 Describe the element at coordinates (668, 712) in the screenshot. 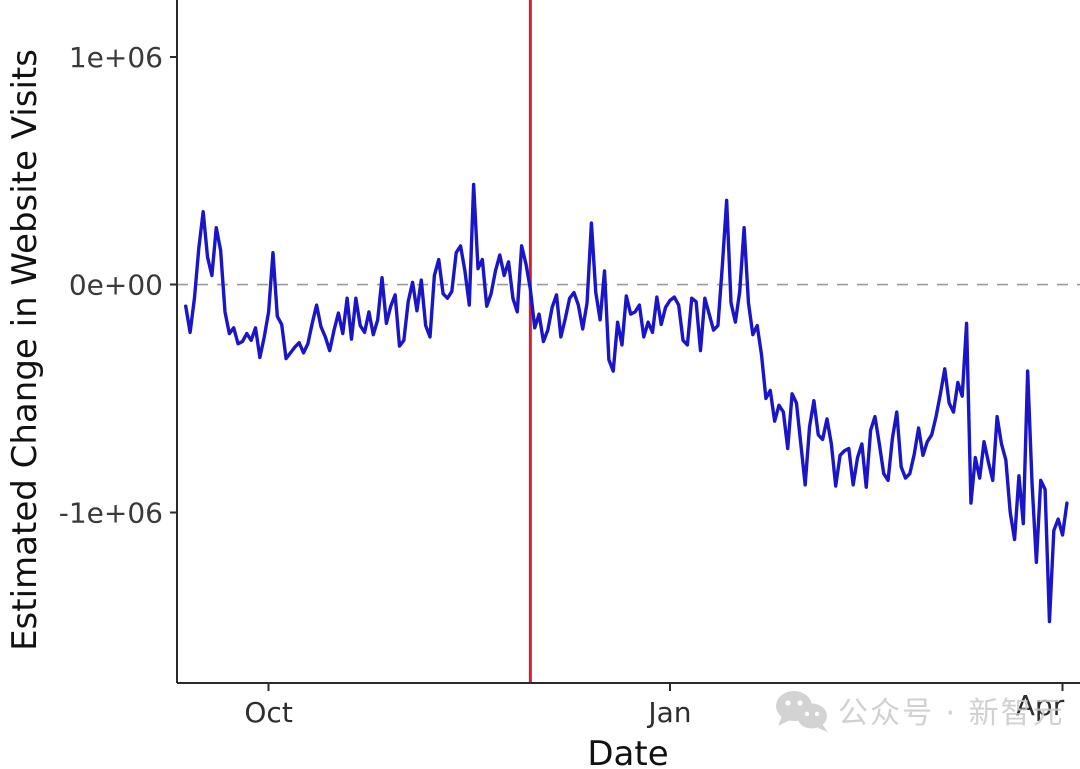

I see `x-tick-label-jan: Jan` at that location.